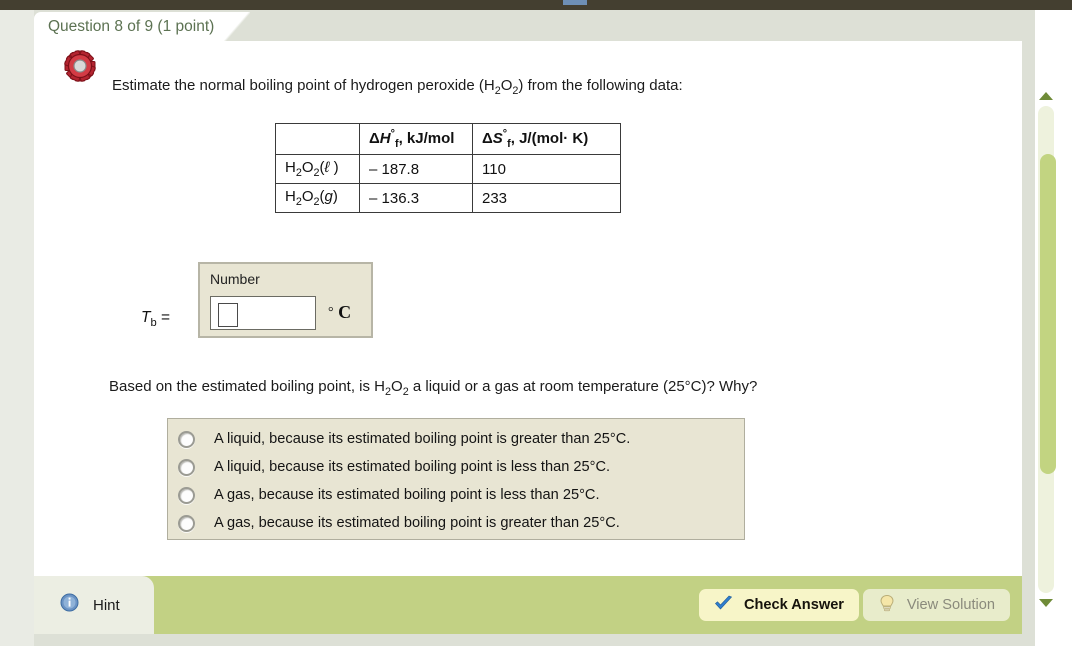  I want to click on triangle-down-icon, so click(1046, 603).